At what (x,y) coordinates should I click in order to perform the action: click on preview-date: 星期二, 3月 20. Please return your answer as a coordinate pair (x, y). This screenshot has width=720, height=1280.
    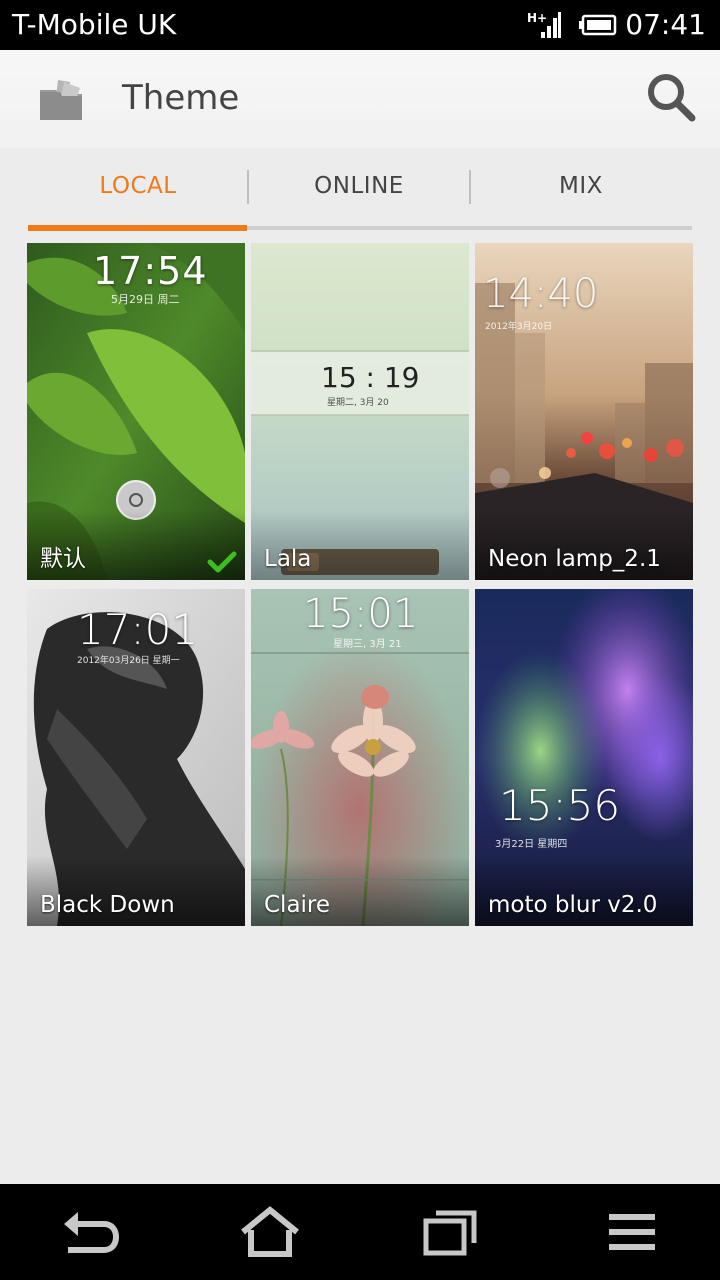
    Looking at the image, I should click on (358, 403).